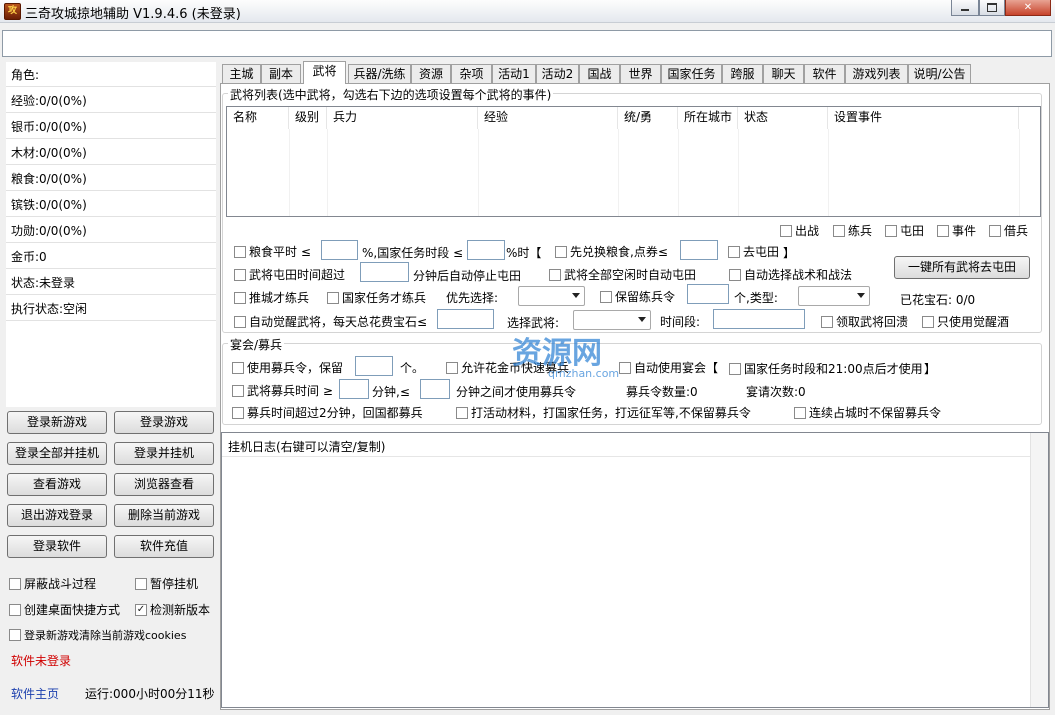 Image resolution: width=1055 pixels, height=715 pixels. I want to click on block-battle-option: 屏蔽战斗过程, so click(52, 583).